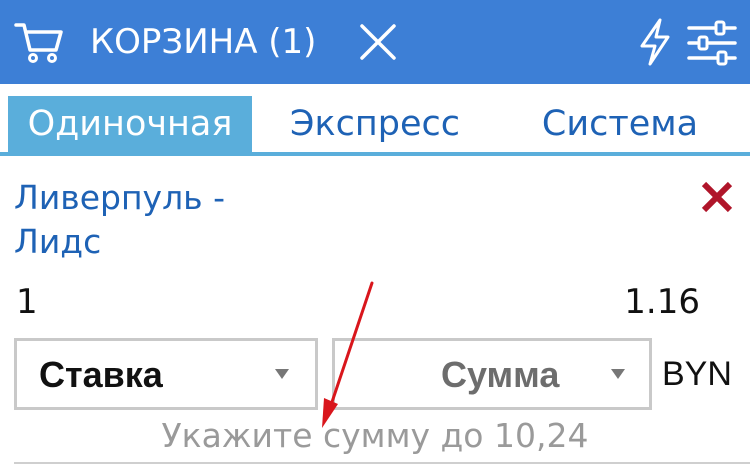  Describe the element at coordinates (378, 42) in the screenshot. I see `close-icon` at that location.